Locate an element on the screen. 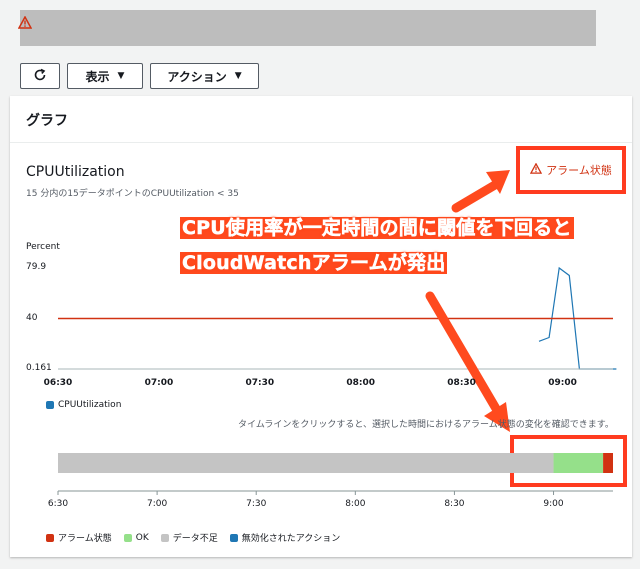 This screenshot has width=640, height=569. panel-title: グラフ is located at coordinates (47, 121).